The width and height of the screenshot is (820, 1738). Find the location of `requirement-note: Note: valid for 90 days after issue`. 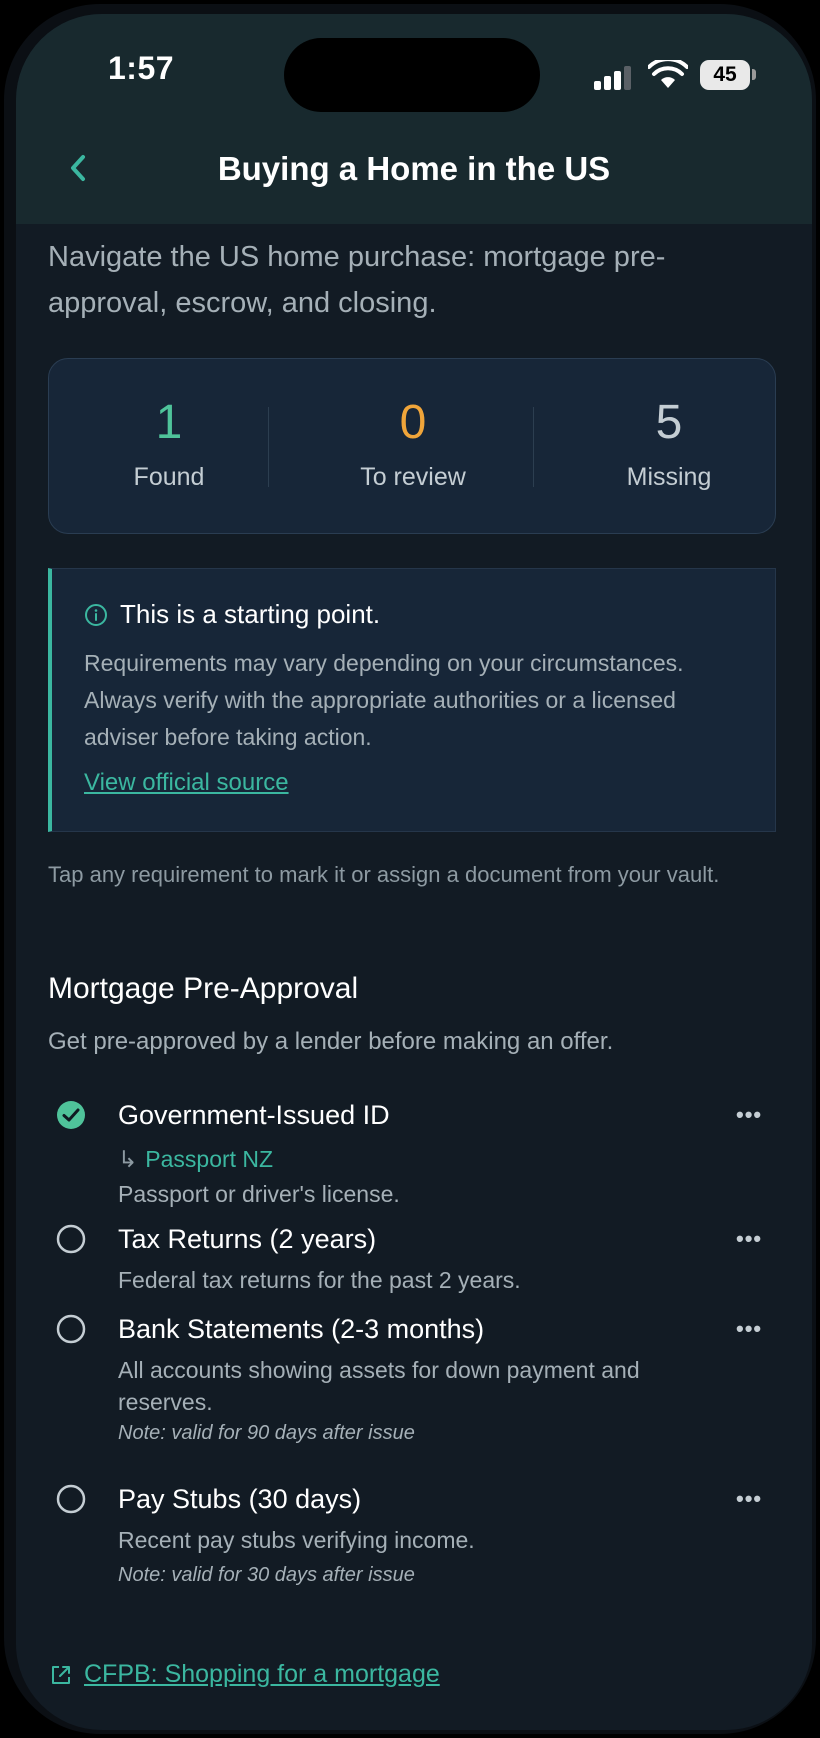

requirement-note: Note: valid for 90 days after issue is located at coordinates (266, 1433).